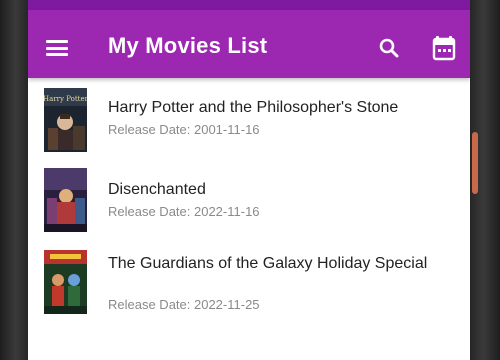  I want to click on movie-release-date: Release Date: 2022-11-25, so click(184, 304).